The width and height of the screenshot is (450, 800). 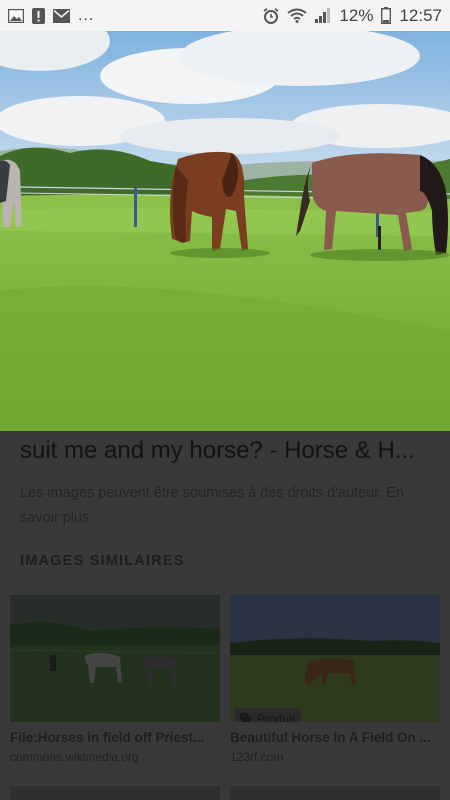 I want to click on similar-image-thumbnail: Produit, so click(x=335, y=658).